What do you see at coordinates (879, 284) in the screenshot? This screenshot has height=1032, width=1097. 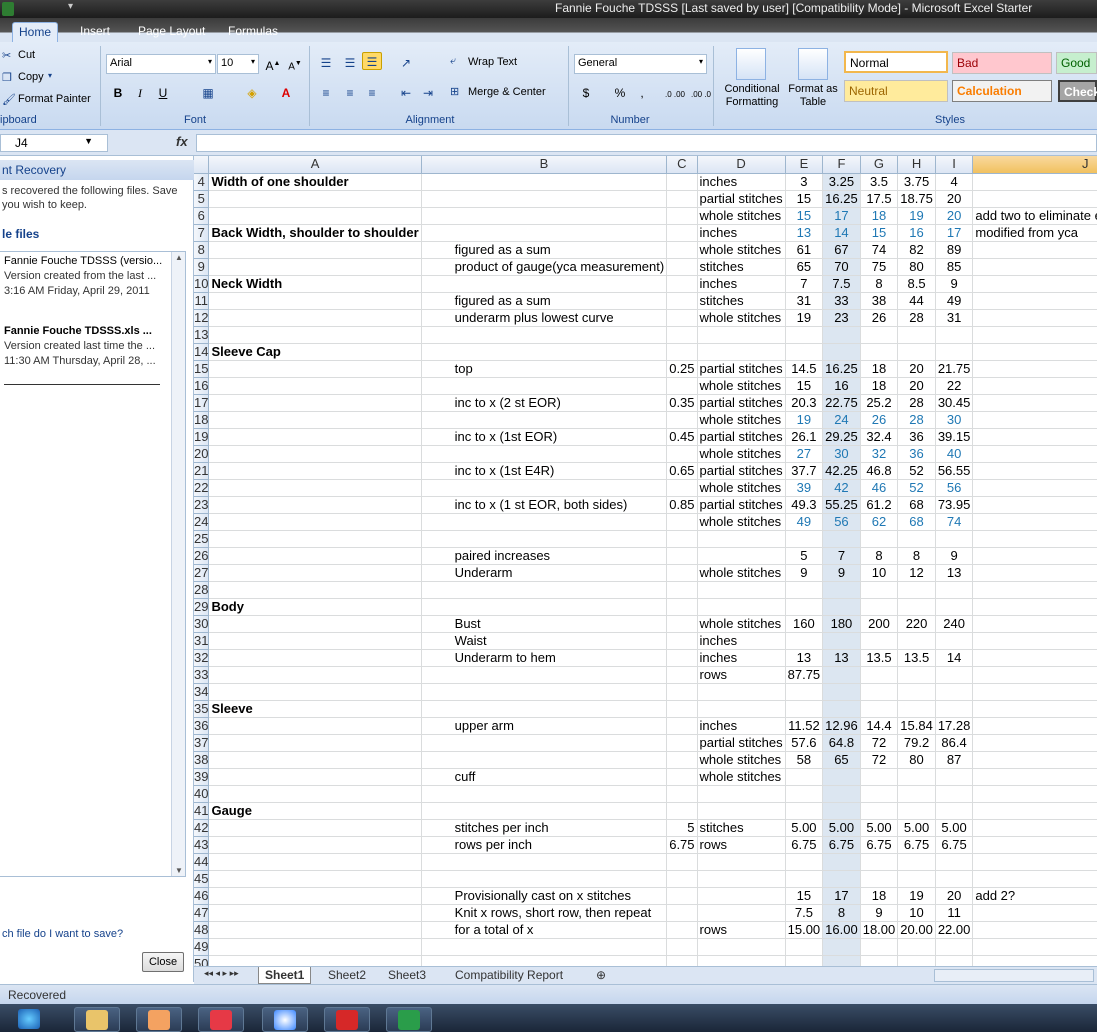 I see `cell-g: 8` at bounding box center [879, 284].